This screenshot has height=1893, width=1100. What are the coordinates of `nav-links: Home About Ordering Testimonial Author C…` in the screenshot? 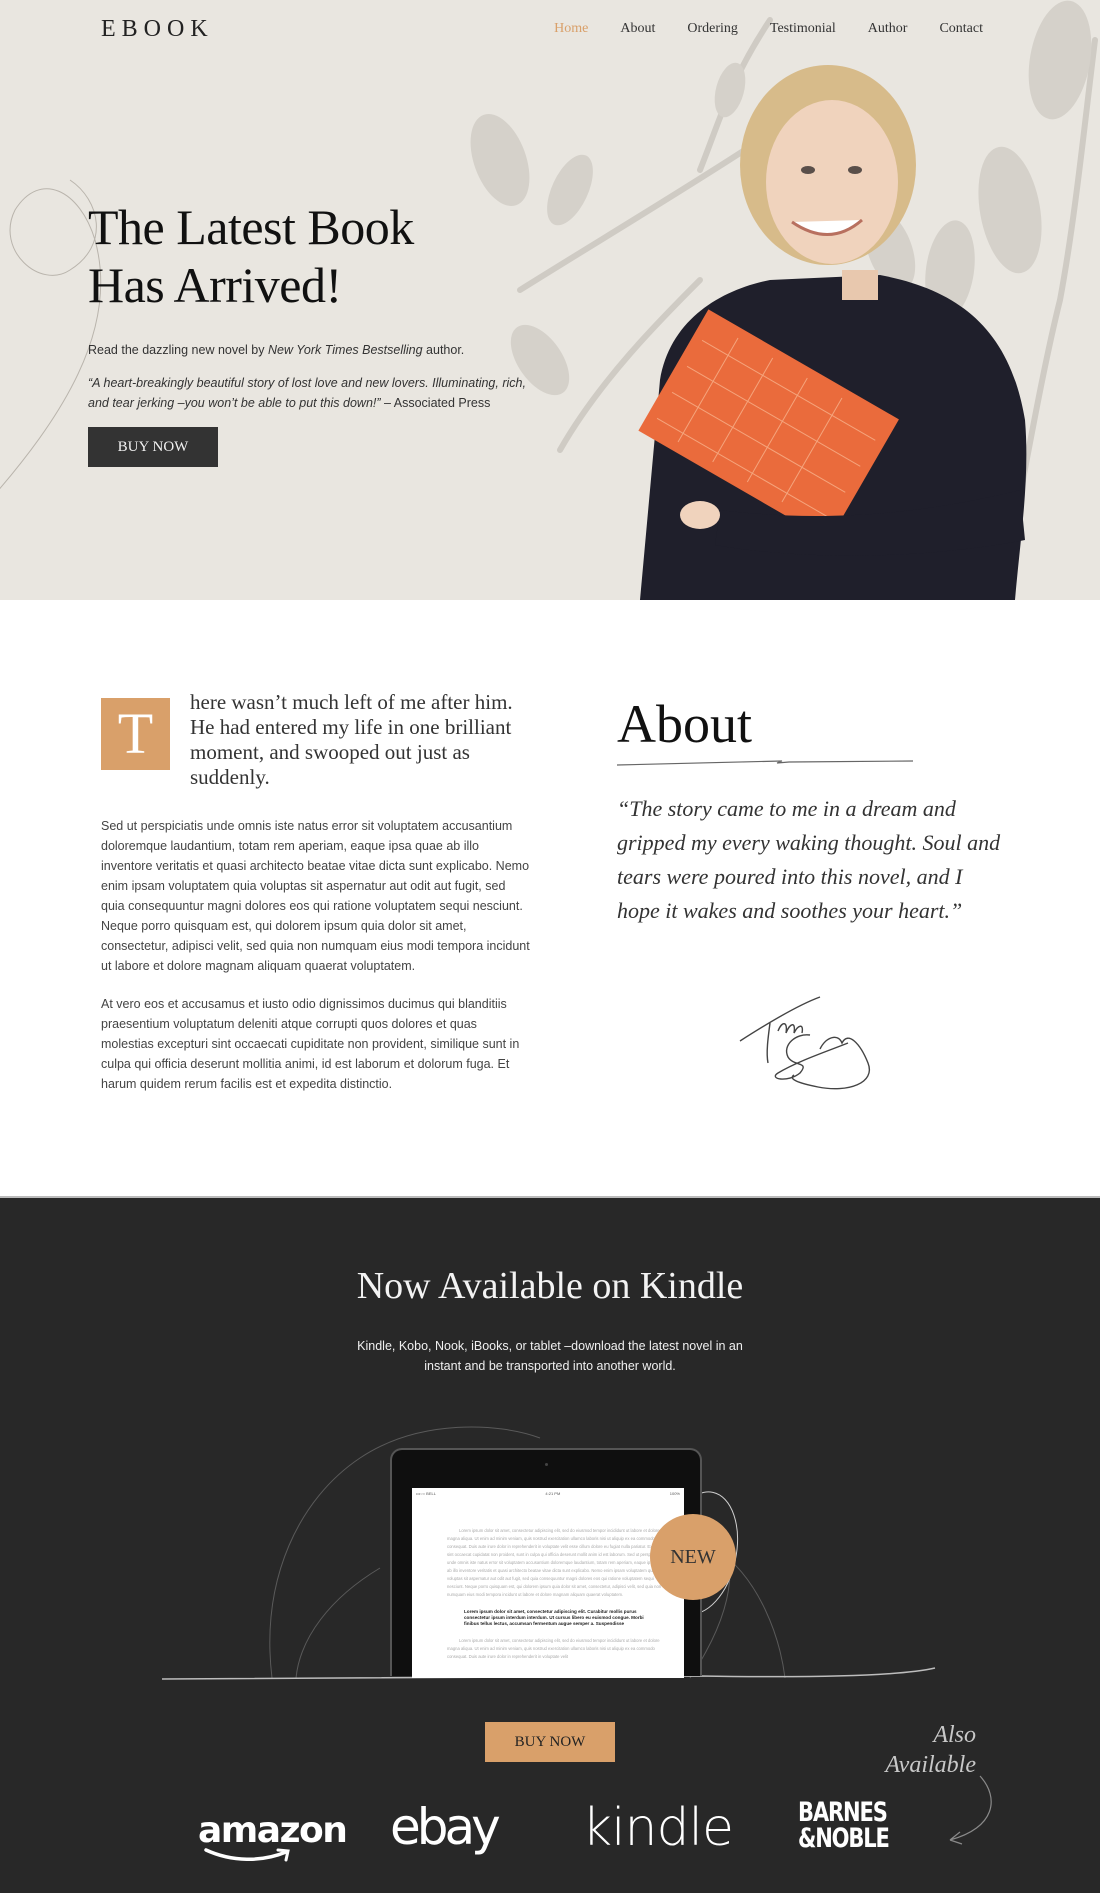 It's located at (768, 29).